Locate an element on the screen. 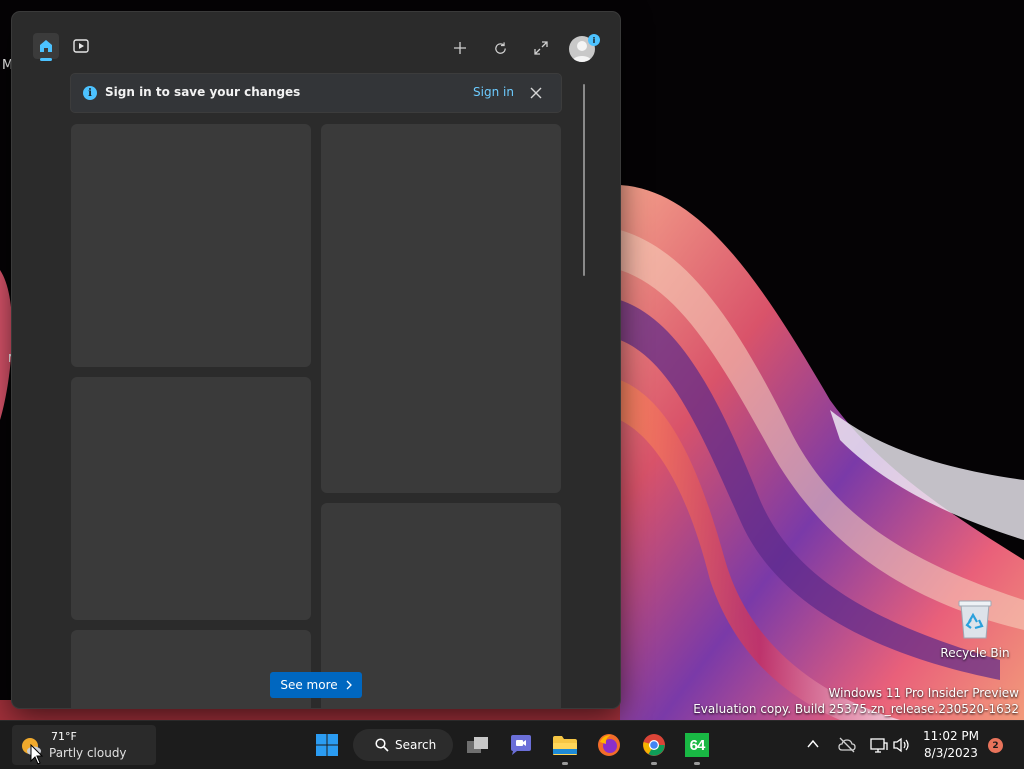 The image size is (1024, 769). windows-logo-icon is located at coordinates (327, 745).